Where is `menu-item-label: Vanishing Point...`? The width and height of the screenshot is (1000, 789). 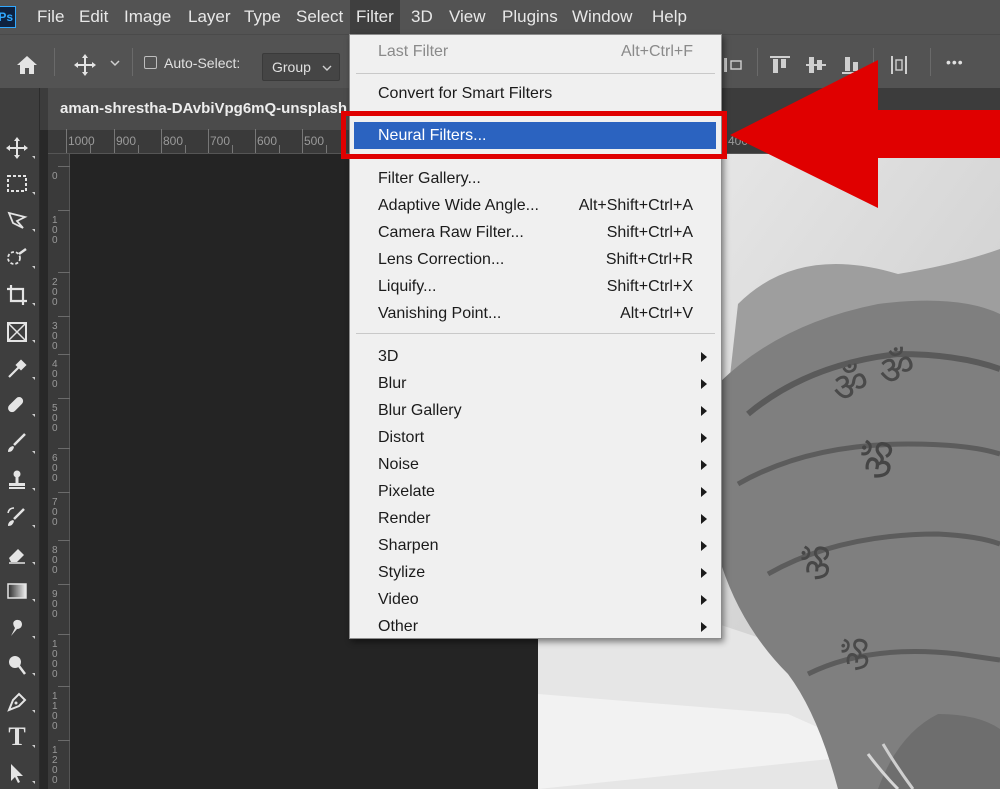
menu-item-label: Vanishing Point... is located at coordinates (440, 313).